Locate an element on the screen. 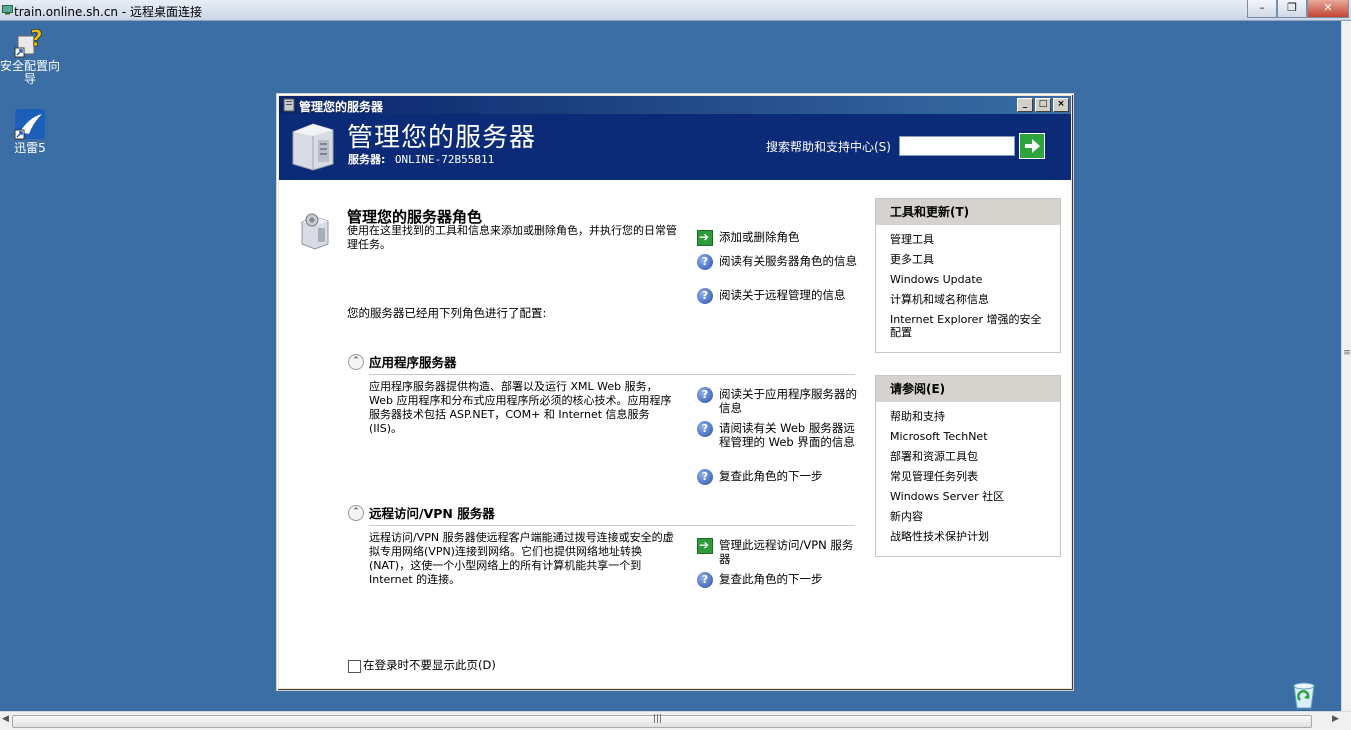 The image size is (1351, 730). server-label: 服务器: is located at coordinates (367, 159).